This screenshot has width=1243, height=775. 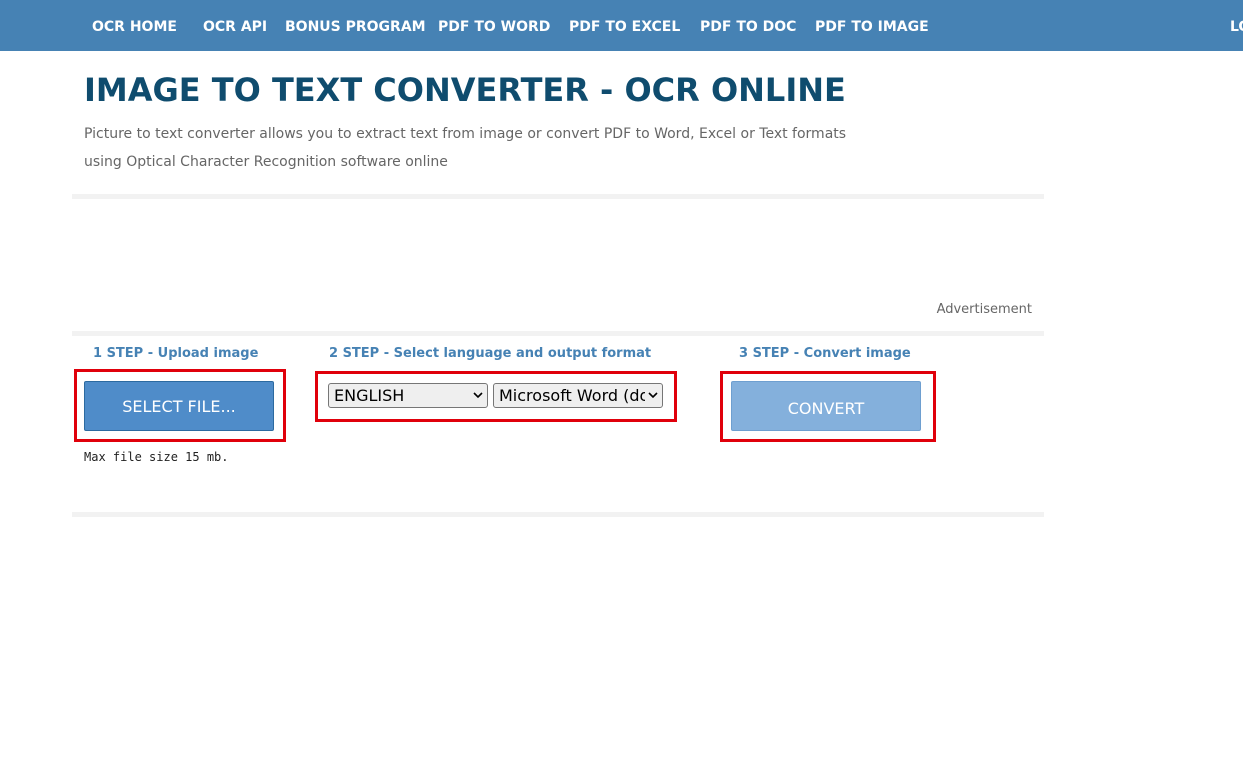 What do you see at coordinates (355, 25) in the screenshot?
I see `nav-item-bonus-program: BONUS PROGRAM` at bounding box center [355, 25].